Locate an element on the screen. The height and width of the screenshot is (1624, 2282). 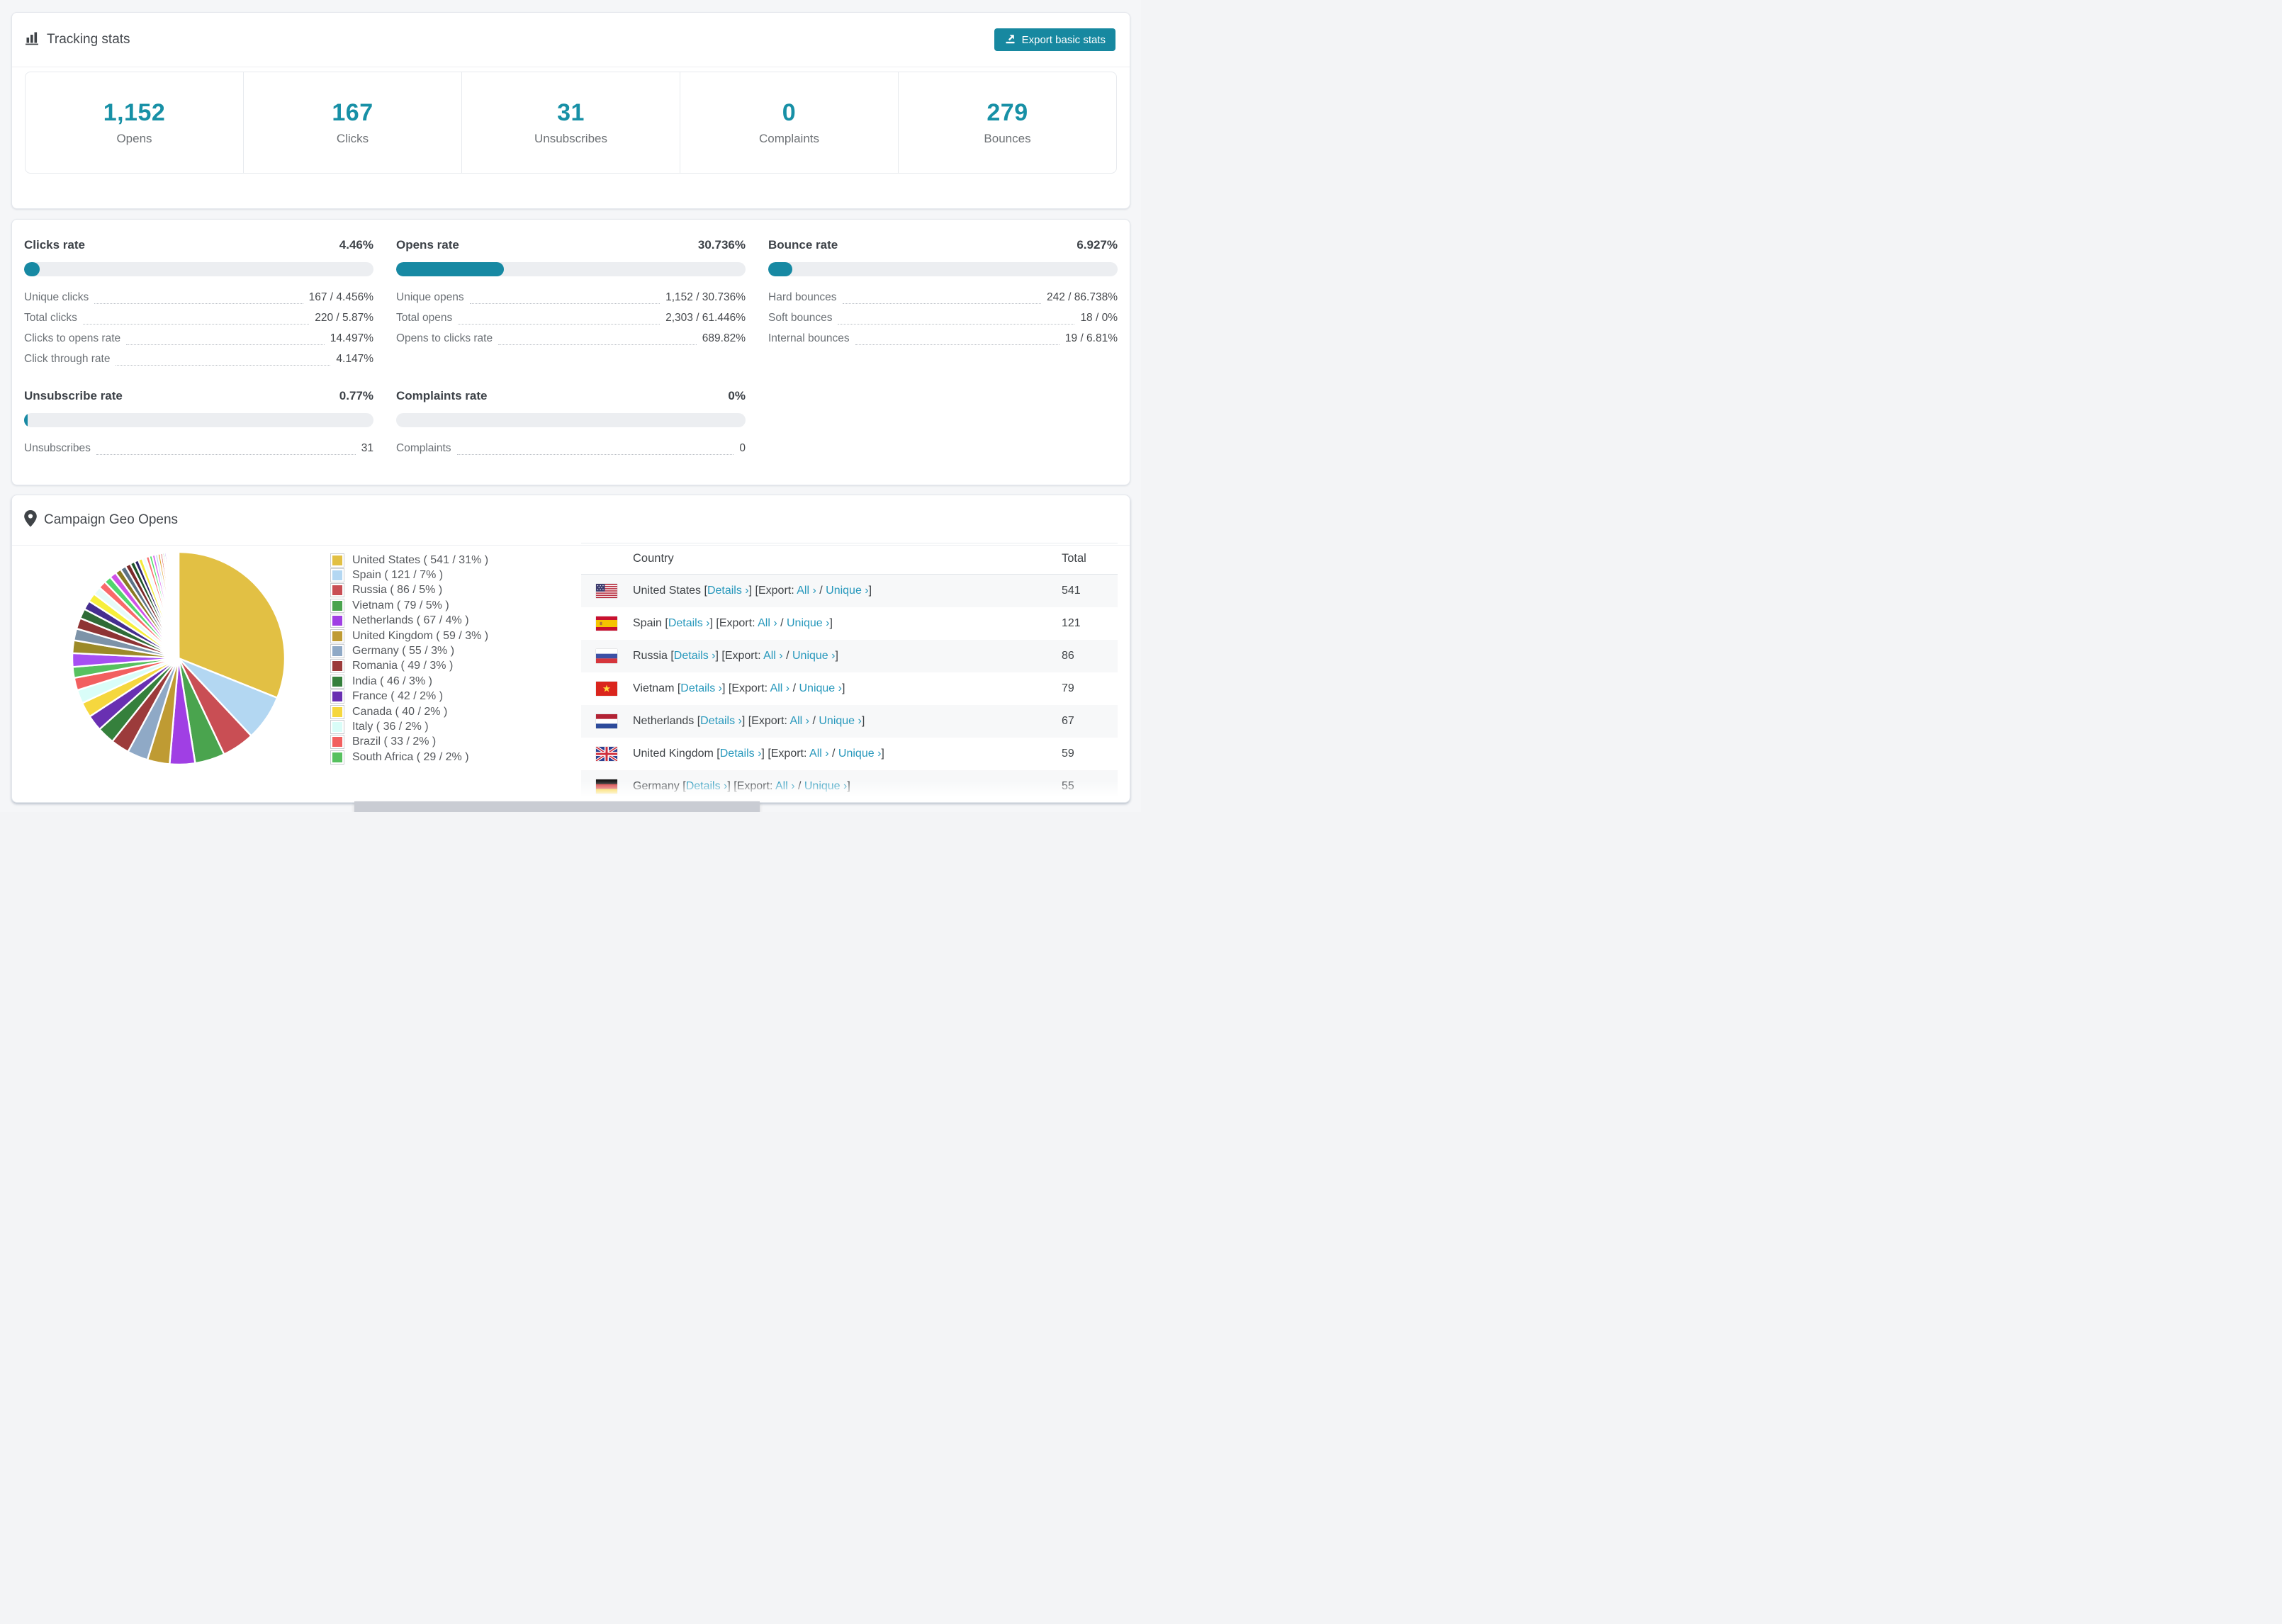
total-cell: 67 is located at coordinates (1068, 721).